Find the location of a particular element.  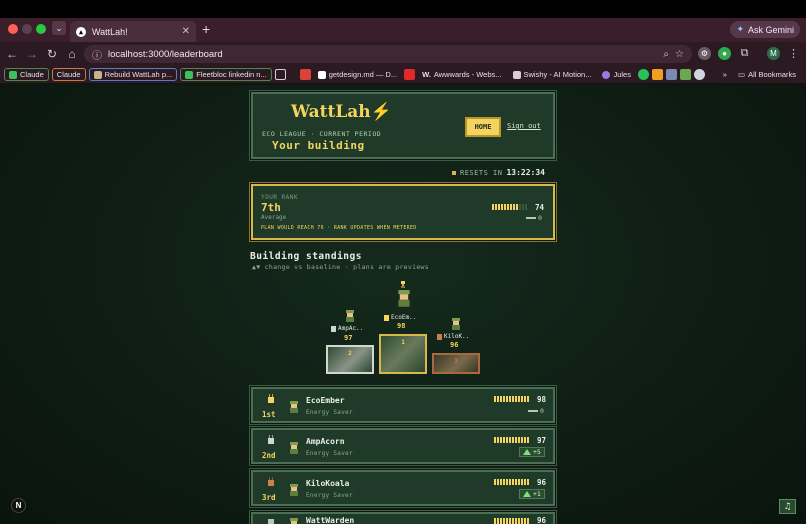

new-tab-button: + is located at coordinates (206, 29).